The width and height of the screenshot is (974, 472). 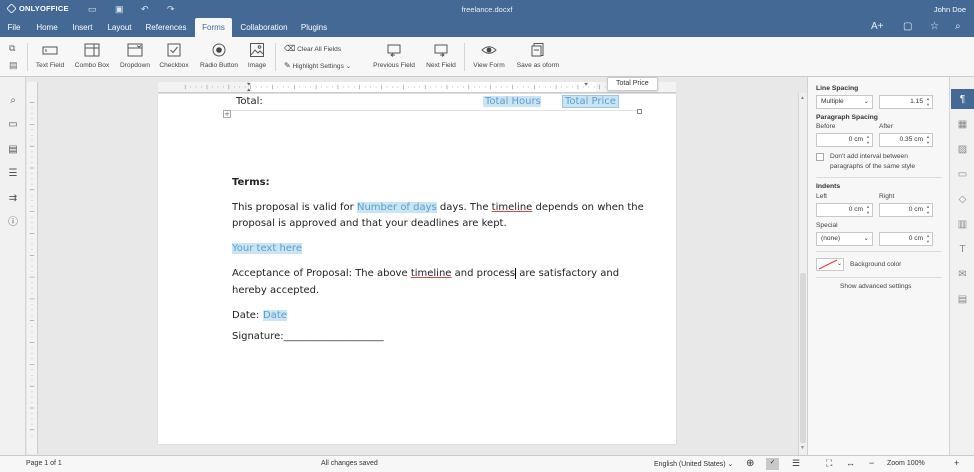 What do you see at coordinates (394, 55) in the screenshot?
I see `previous-field-button: Previous Field` at bounding box center [394, 55].